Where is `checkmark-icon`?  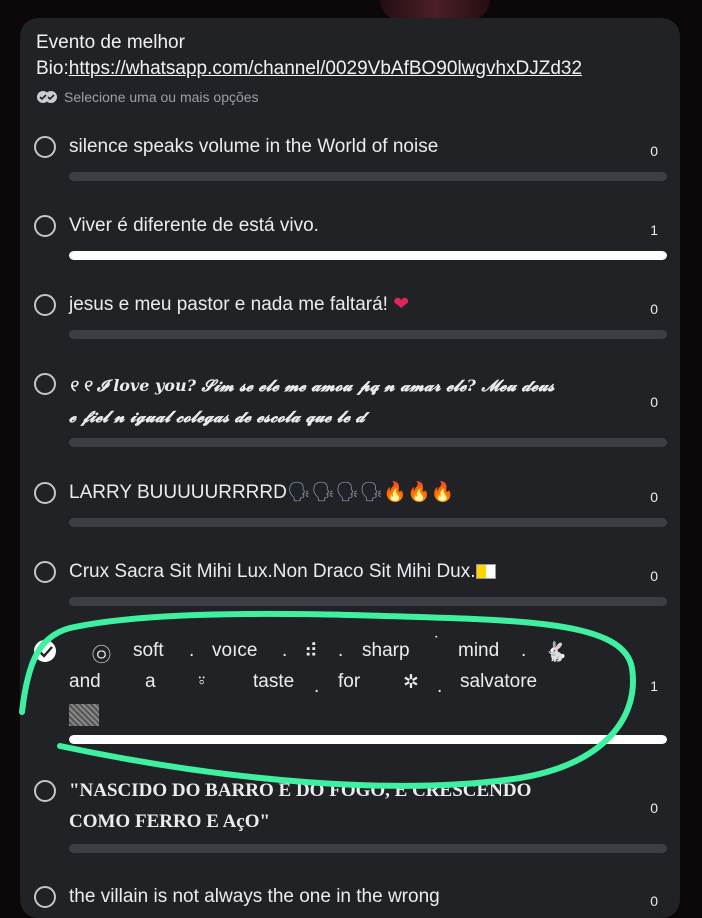
checkmark-icon is located at coordinates (46, 652).